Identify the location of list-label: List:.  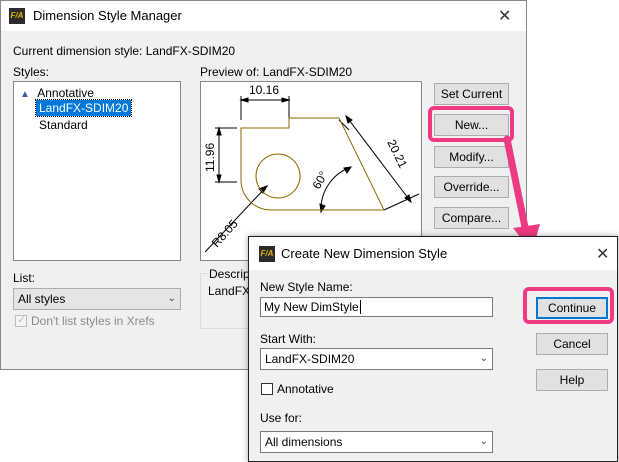
(24, 278).